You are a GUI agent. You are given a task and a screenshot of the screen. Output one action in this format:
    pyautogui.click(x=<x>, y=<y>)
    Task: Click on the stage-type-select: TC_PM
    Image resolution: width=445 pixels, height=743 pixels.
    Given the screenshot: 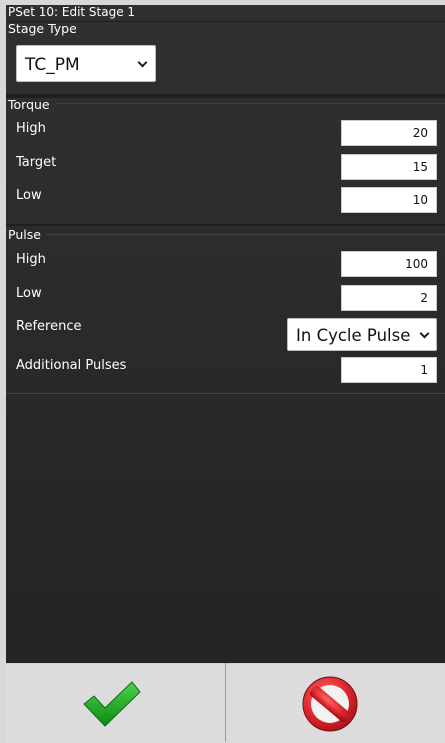 What is the action you would take?
    pyautogui.click(x=86, y=63)
    